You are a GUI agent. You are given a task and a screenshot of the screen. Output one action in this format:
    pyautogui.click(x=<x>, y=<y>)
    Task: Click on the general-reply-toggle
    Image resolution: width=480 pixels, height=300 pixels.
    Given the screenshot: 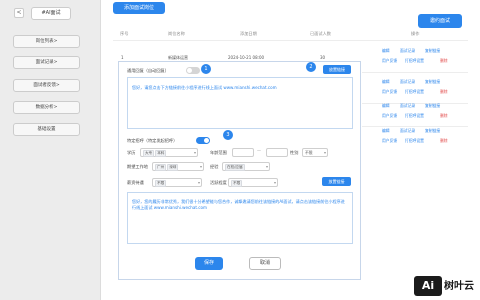 What is the action you would take?
    pyautogui.click(x=193, y=70)
    